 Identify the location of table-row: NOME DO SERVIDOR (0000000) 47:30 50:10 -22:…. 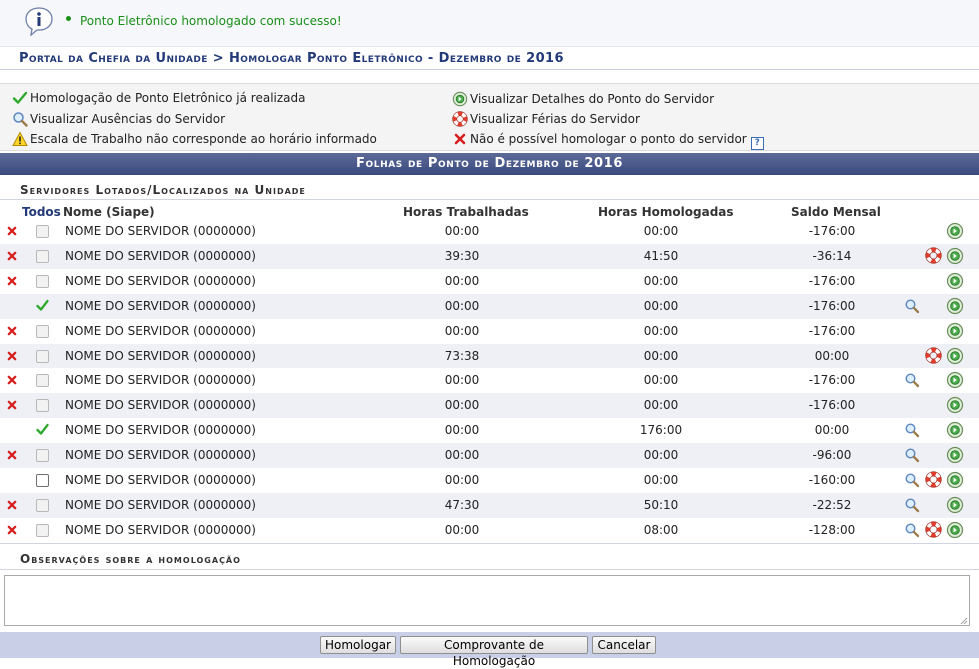
(489, 505).